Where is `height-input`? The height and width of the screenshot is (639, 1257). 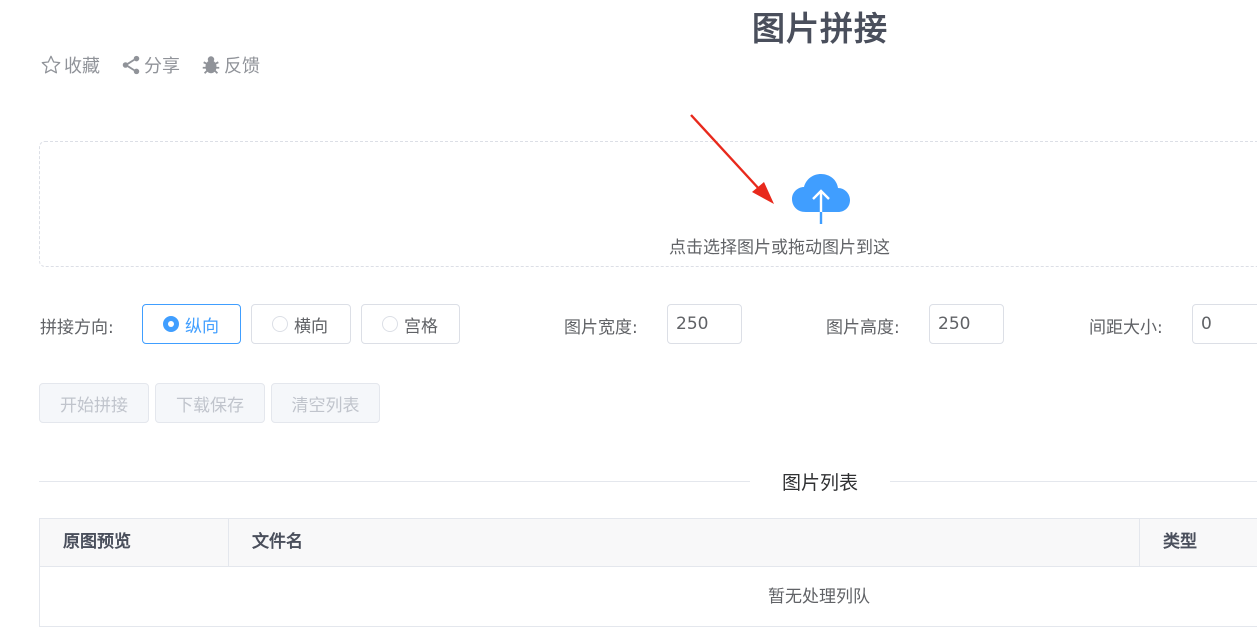 height-input is located at coordinates (966, 324).